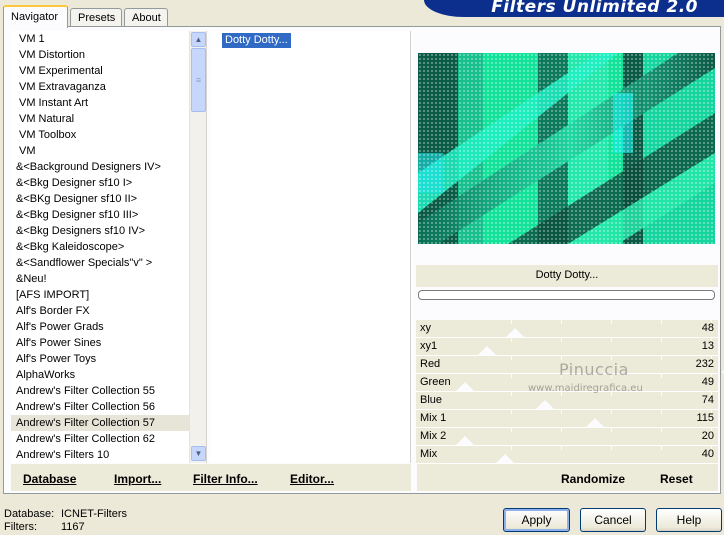 This screenshot has height=535, width=724. I want to click on preview-artwork, so click(566, 148).